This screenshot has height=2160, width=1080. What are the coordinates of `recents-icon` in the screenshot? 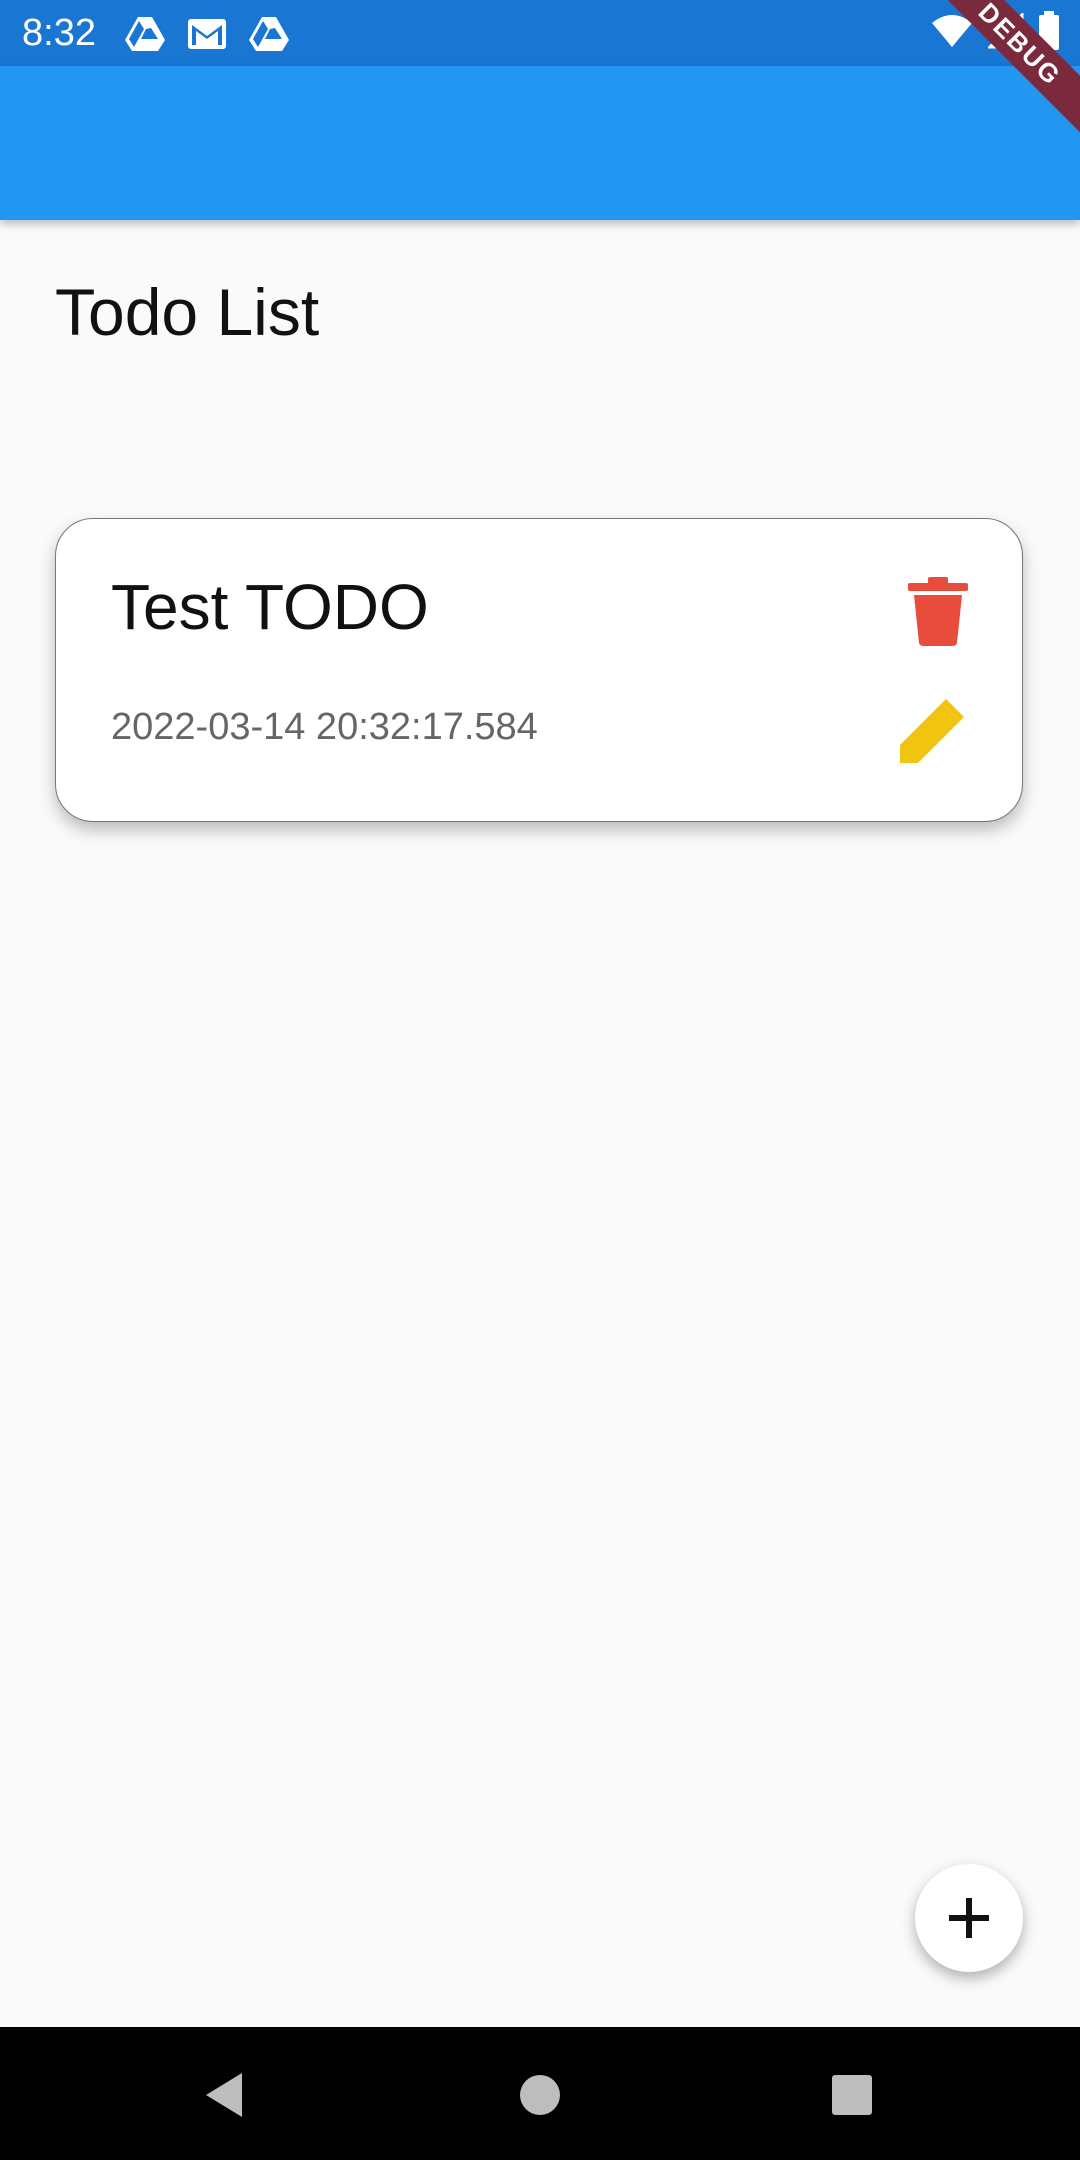 It's located at (852, 2095).